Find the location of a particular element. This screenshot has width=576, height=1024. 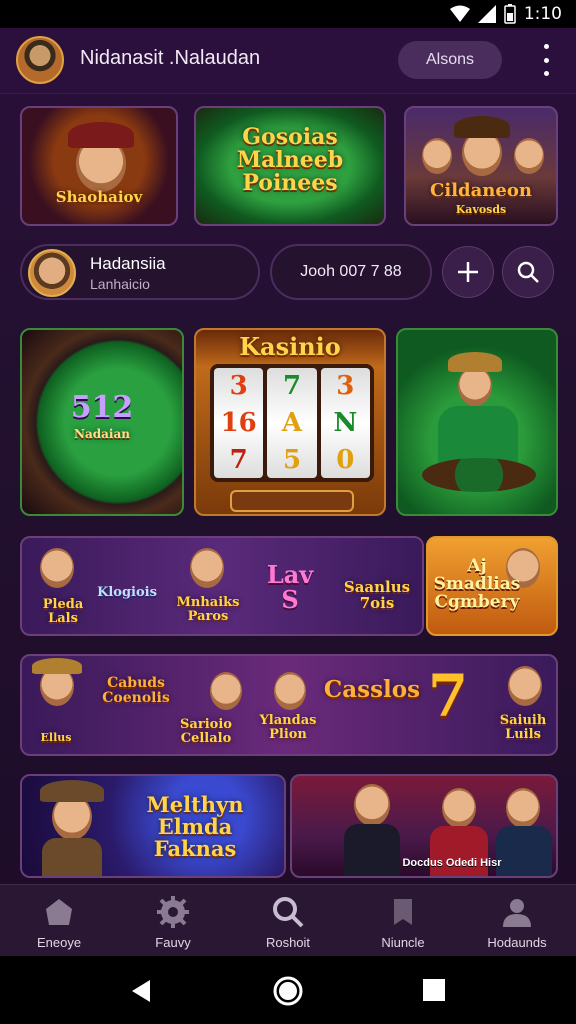

slot-base is located at coordinates (292, 501).